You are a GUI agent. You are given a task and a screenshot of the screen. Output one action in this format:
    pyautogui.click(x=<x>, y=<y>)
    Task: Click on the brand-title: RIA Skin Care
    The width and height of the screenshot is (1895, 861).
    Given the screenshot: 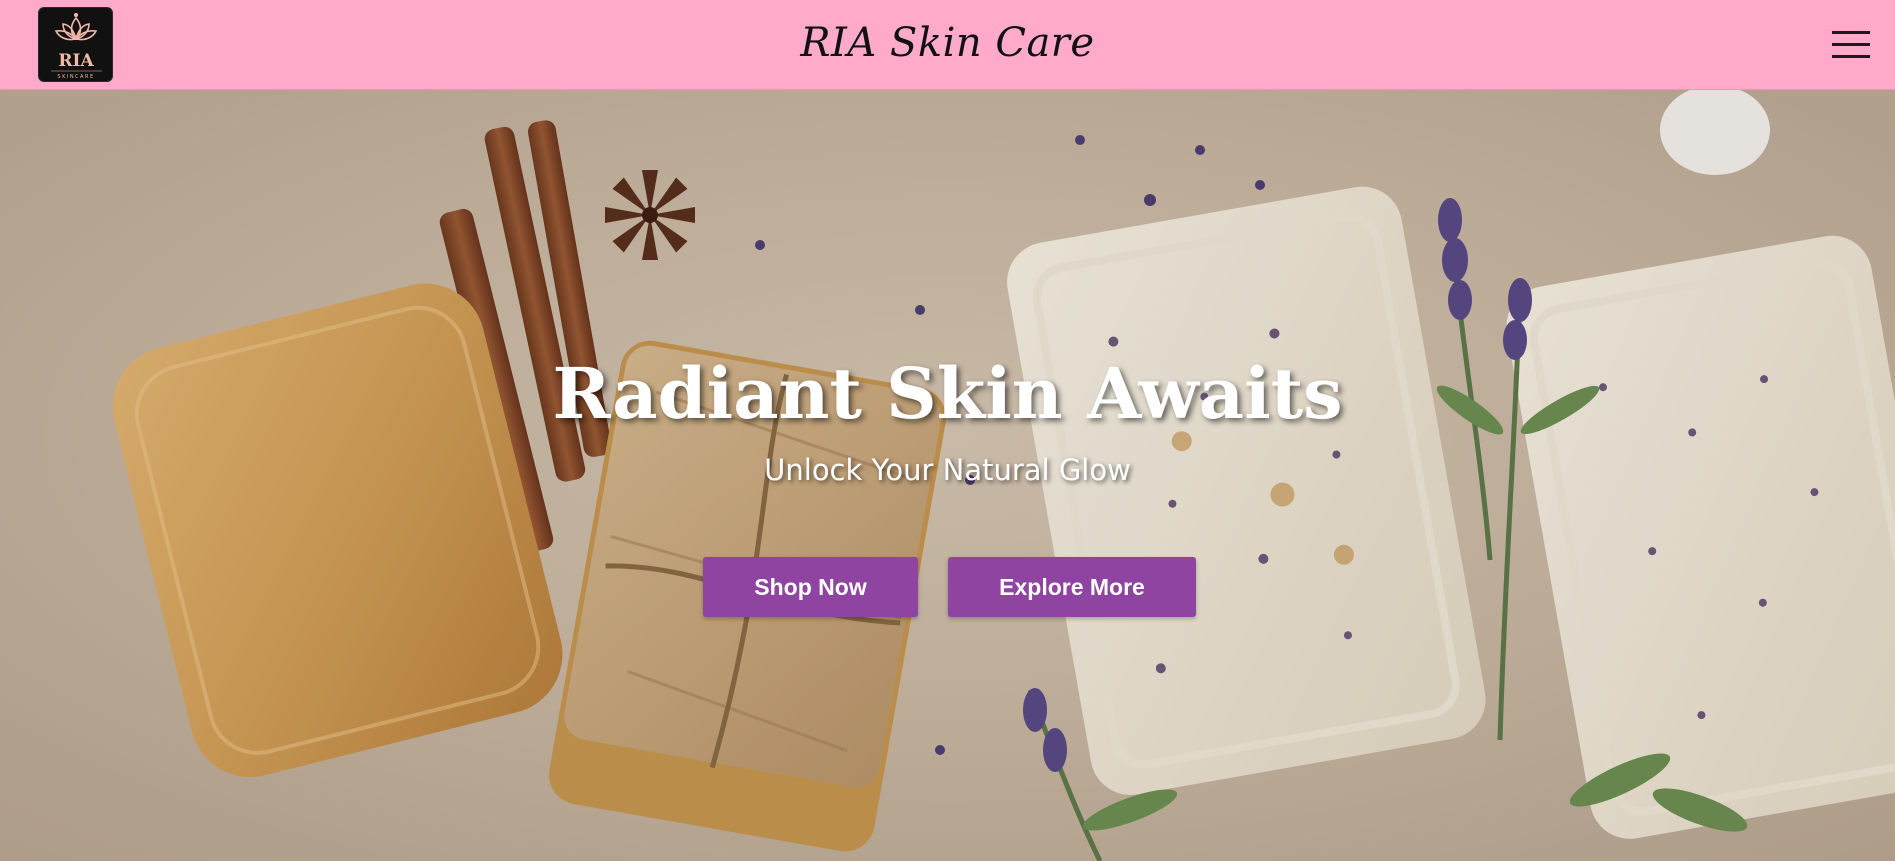 What is the action you would take?
    pyautogui.click(x=947, y=43)
    